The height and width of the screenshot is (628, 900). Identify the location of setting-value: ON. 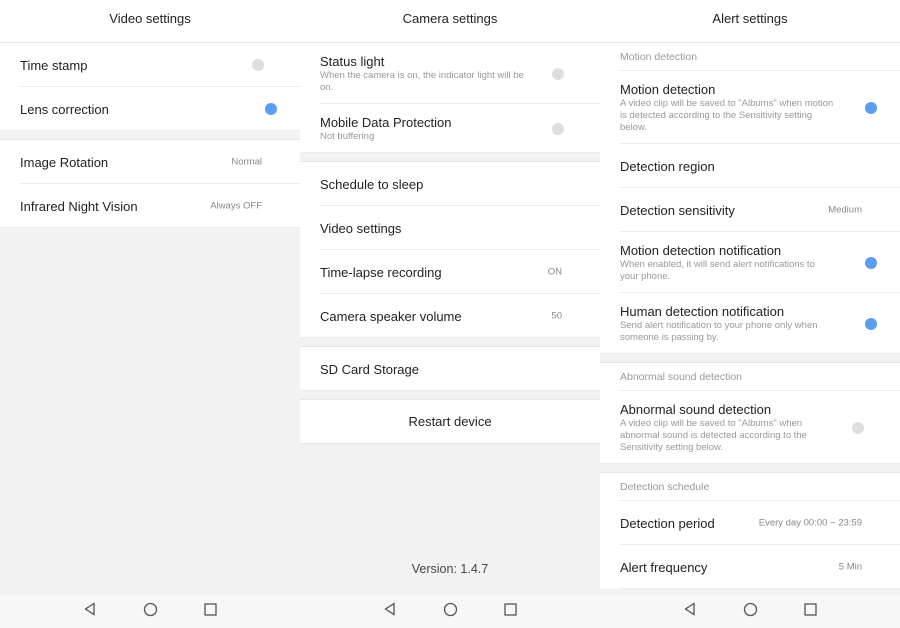
(554, 272).